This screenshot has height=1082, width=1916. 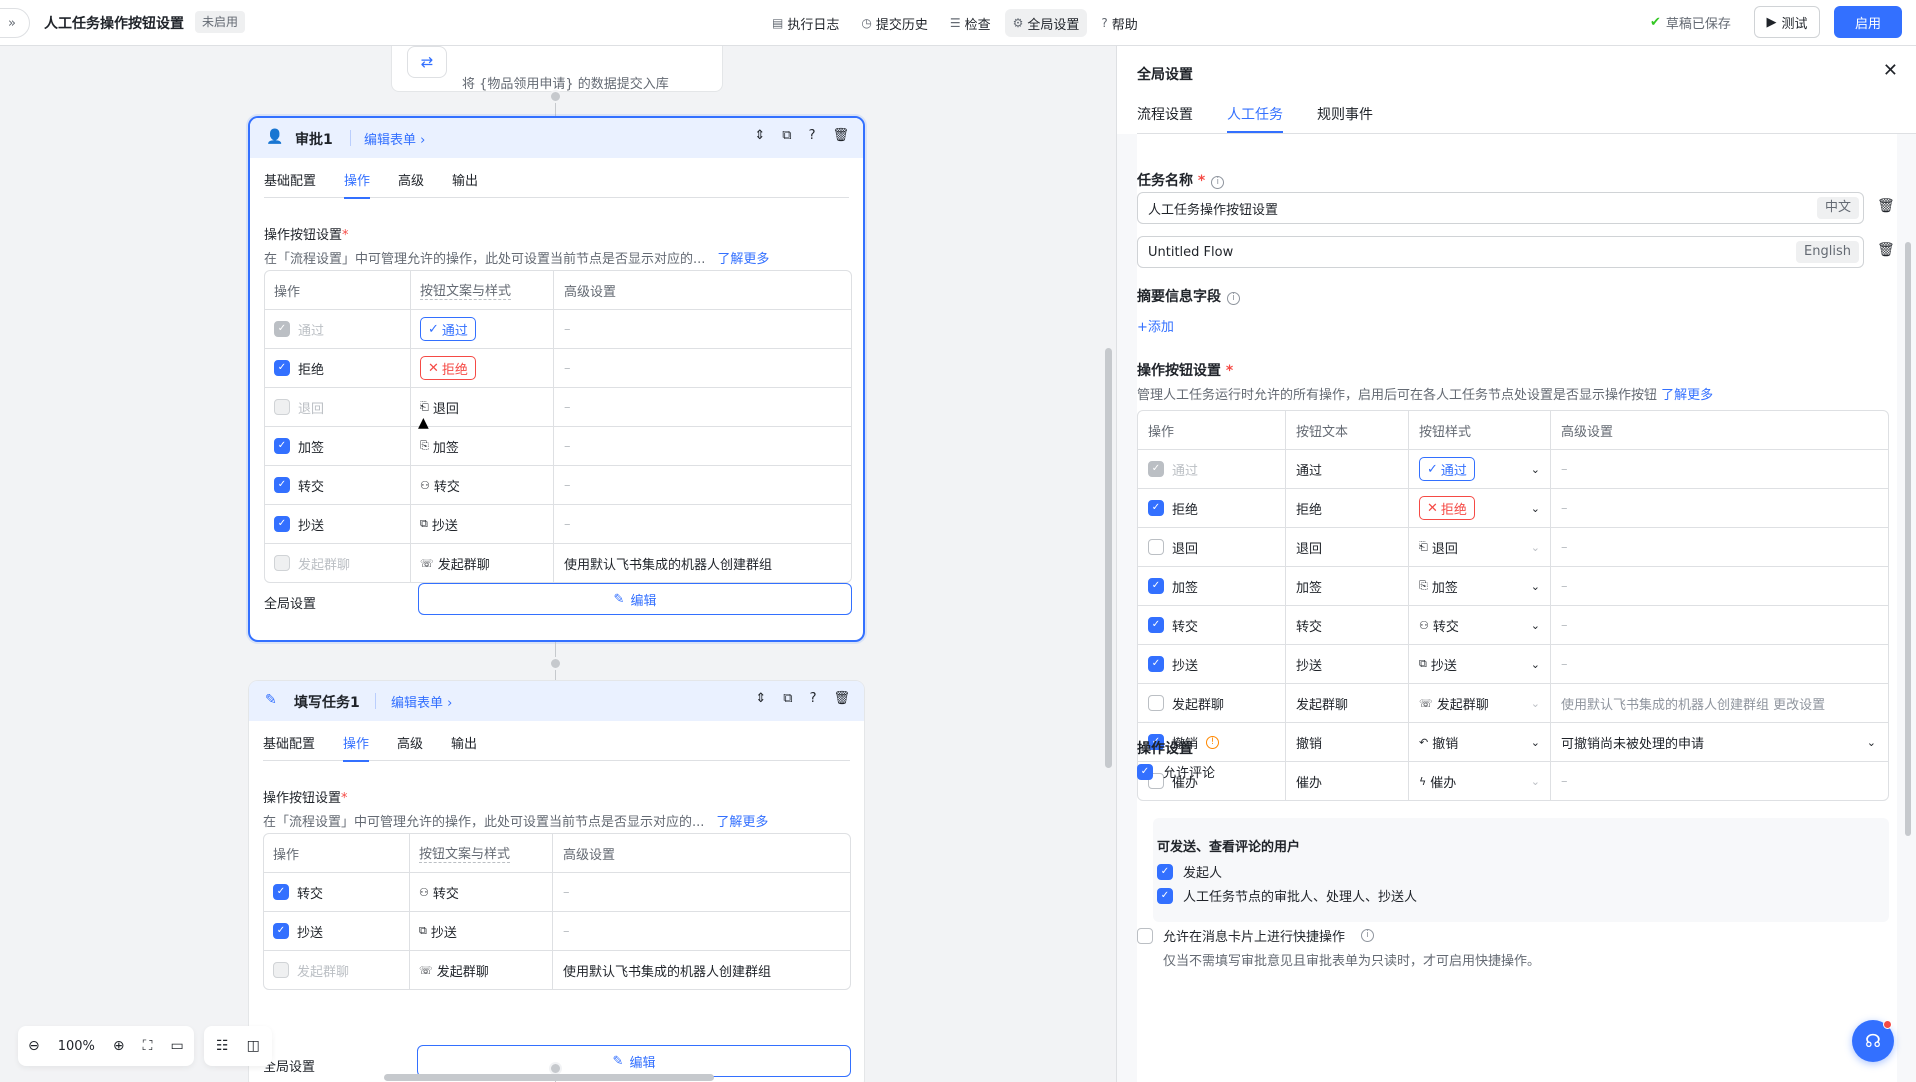 I want to click on style-select: ✓ 通过 ⌄, so click(x=1480, y=469).